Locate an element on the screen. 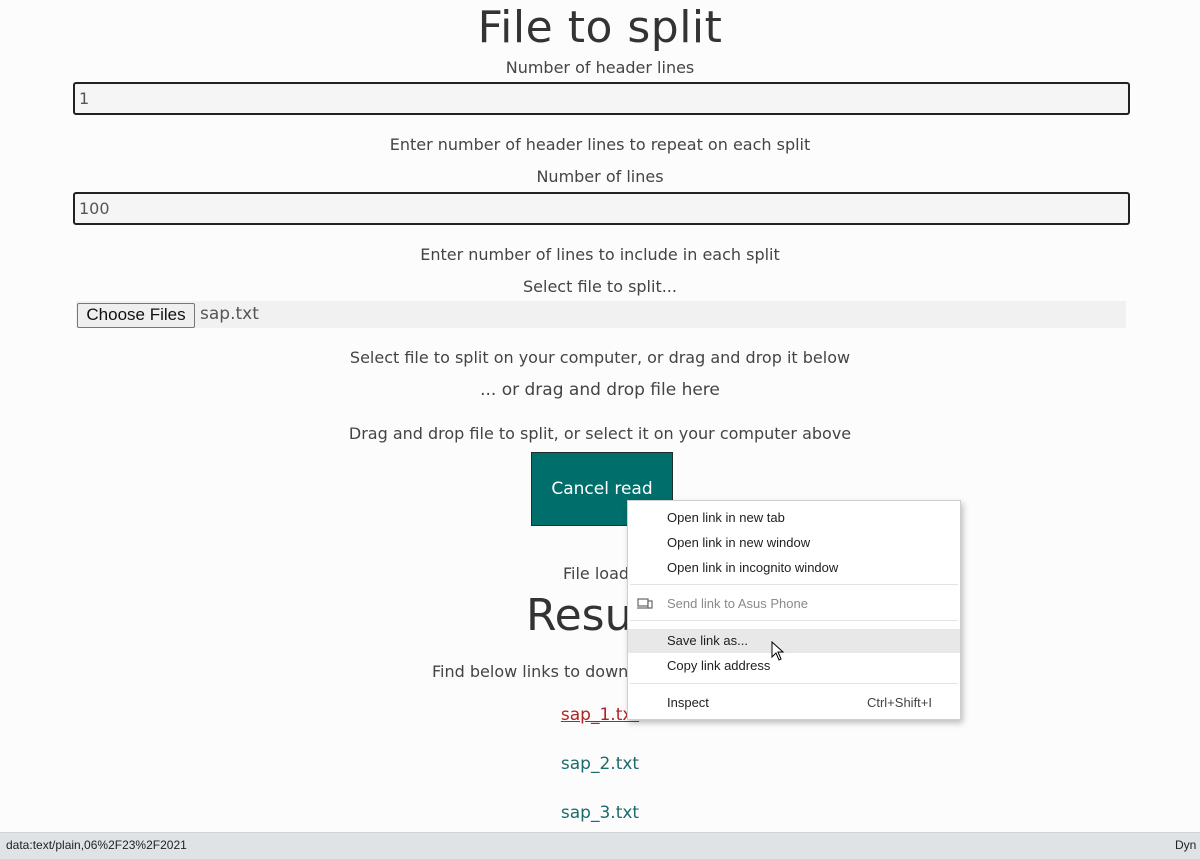 This screenshot has width=1200, height=859. result-link-3: sap_3.txt is located at coordinates (600, 813).